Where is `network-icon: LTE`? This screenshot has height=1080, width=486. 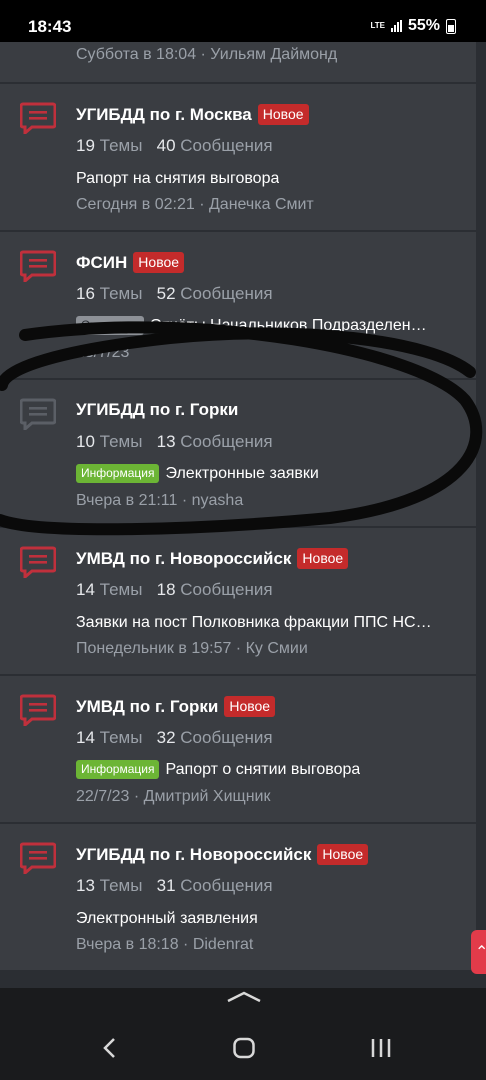 network-icon: LTE is located at coordinates (377, 25).